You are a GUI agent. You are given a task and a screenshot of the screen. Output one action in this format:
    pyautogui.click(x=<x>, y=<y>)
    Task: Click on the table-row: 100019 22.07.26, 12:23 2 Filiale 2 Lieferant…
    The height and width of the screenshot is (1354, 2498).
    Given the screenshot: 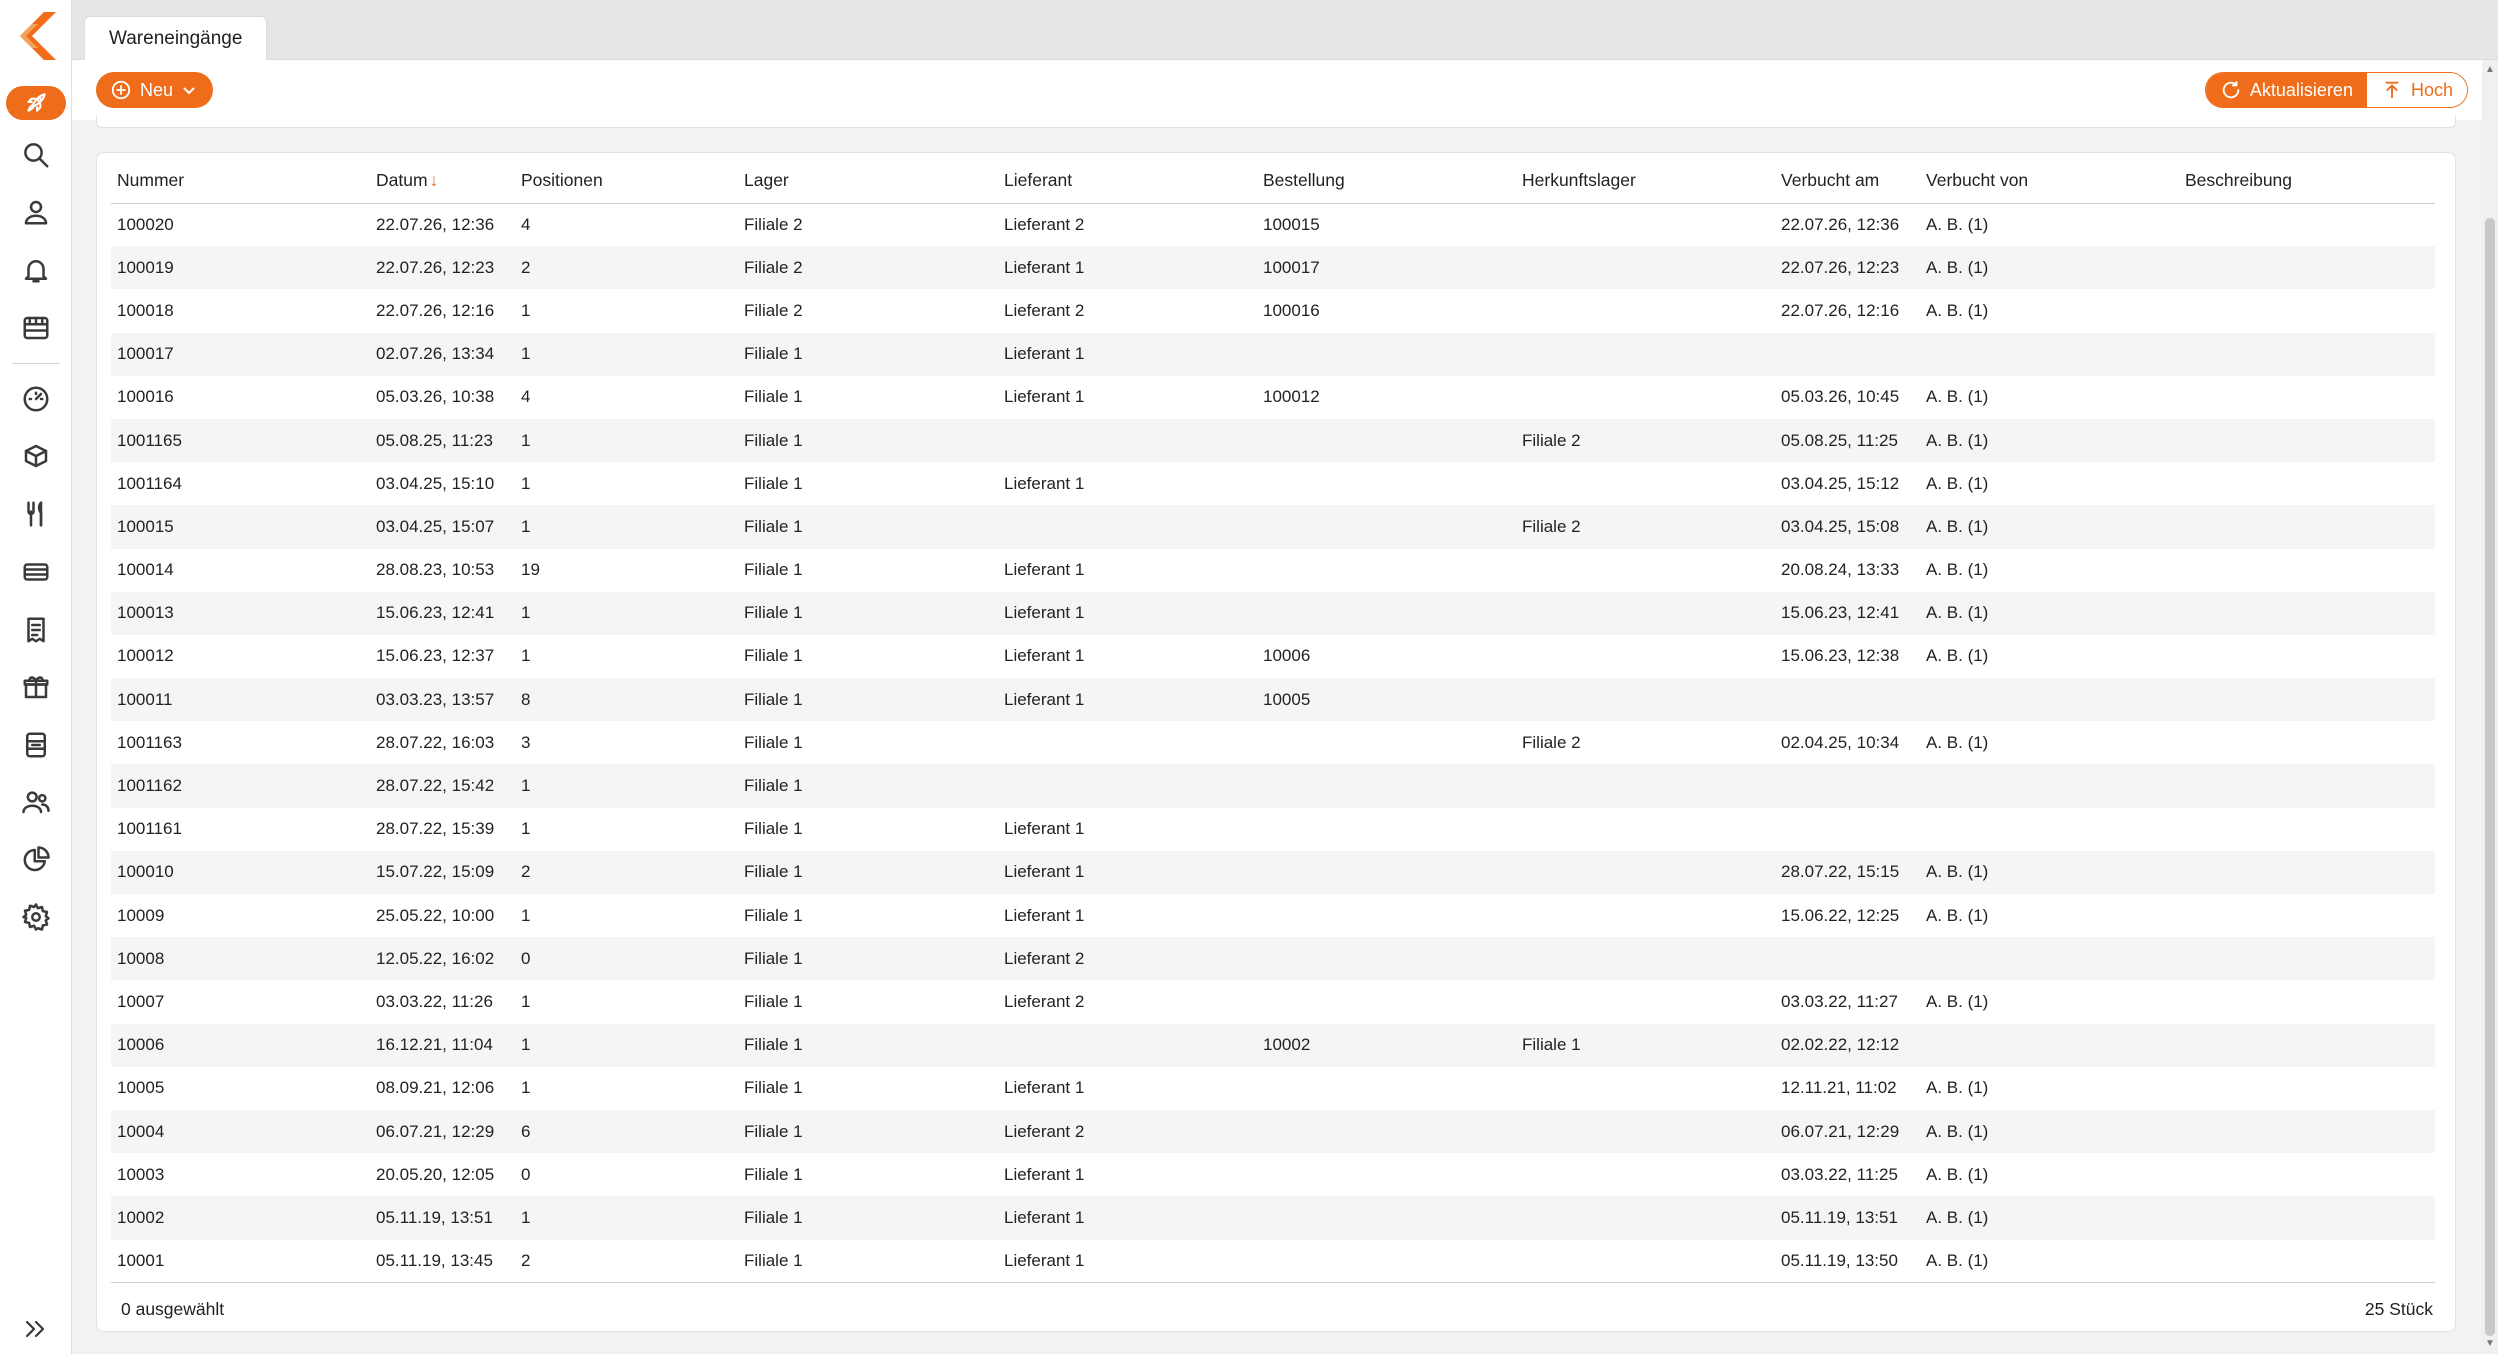 What is the action you would take?
    pyautogui.click(x=1273, y=268)
    